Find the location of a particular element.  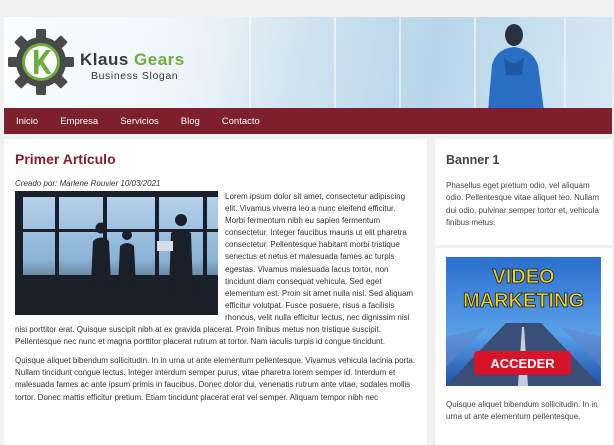

brand-name-part2: Gears is located at coordinates (159, 59).